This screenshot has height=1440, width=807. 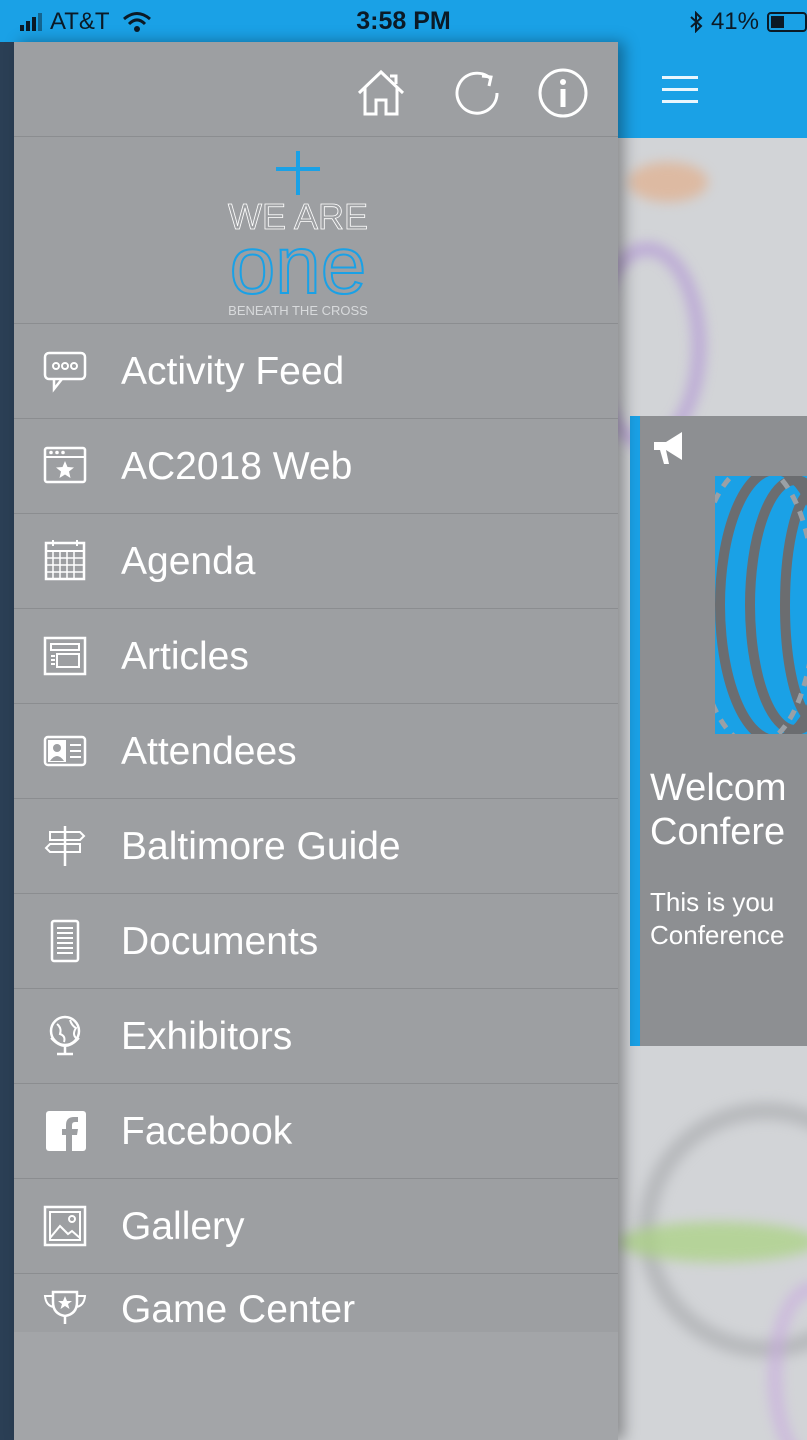 I want to click on menu-item-documents: Documents, so click(x=316, y=941).